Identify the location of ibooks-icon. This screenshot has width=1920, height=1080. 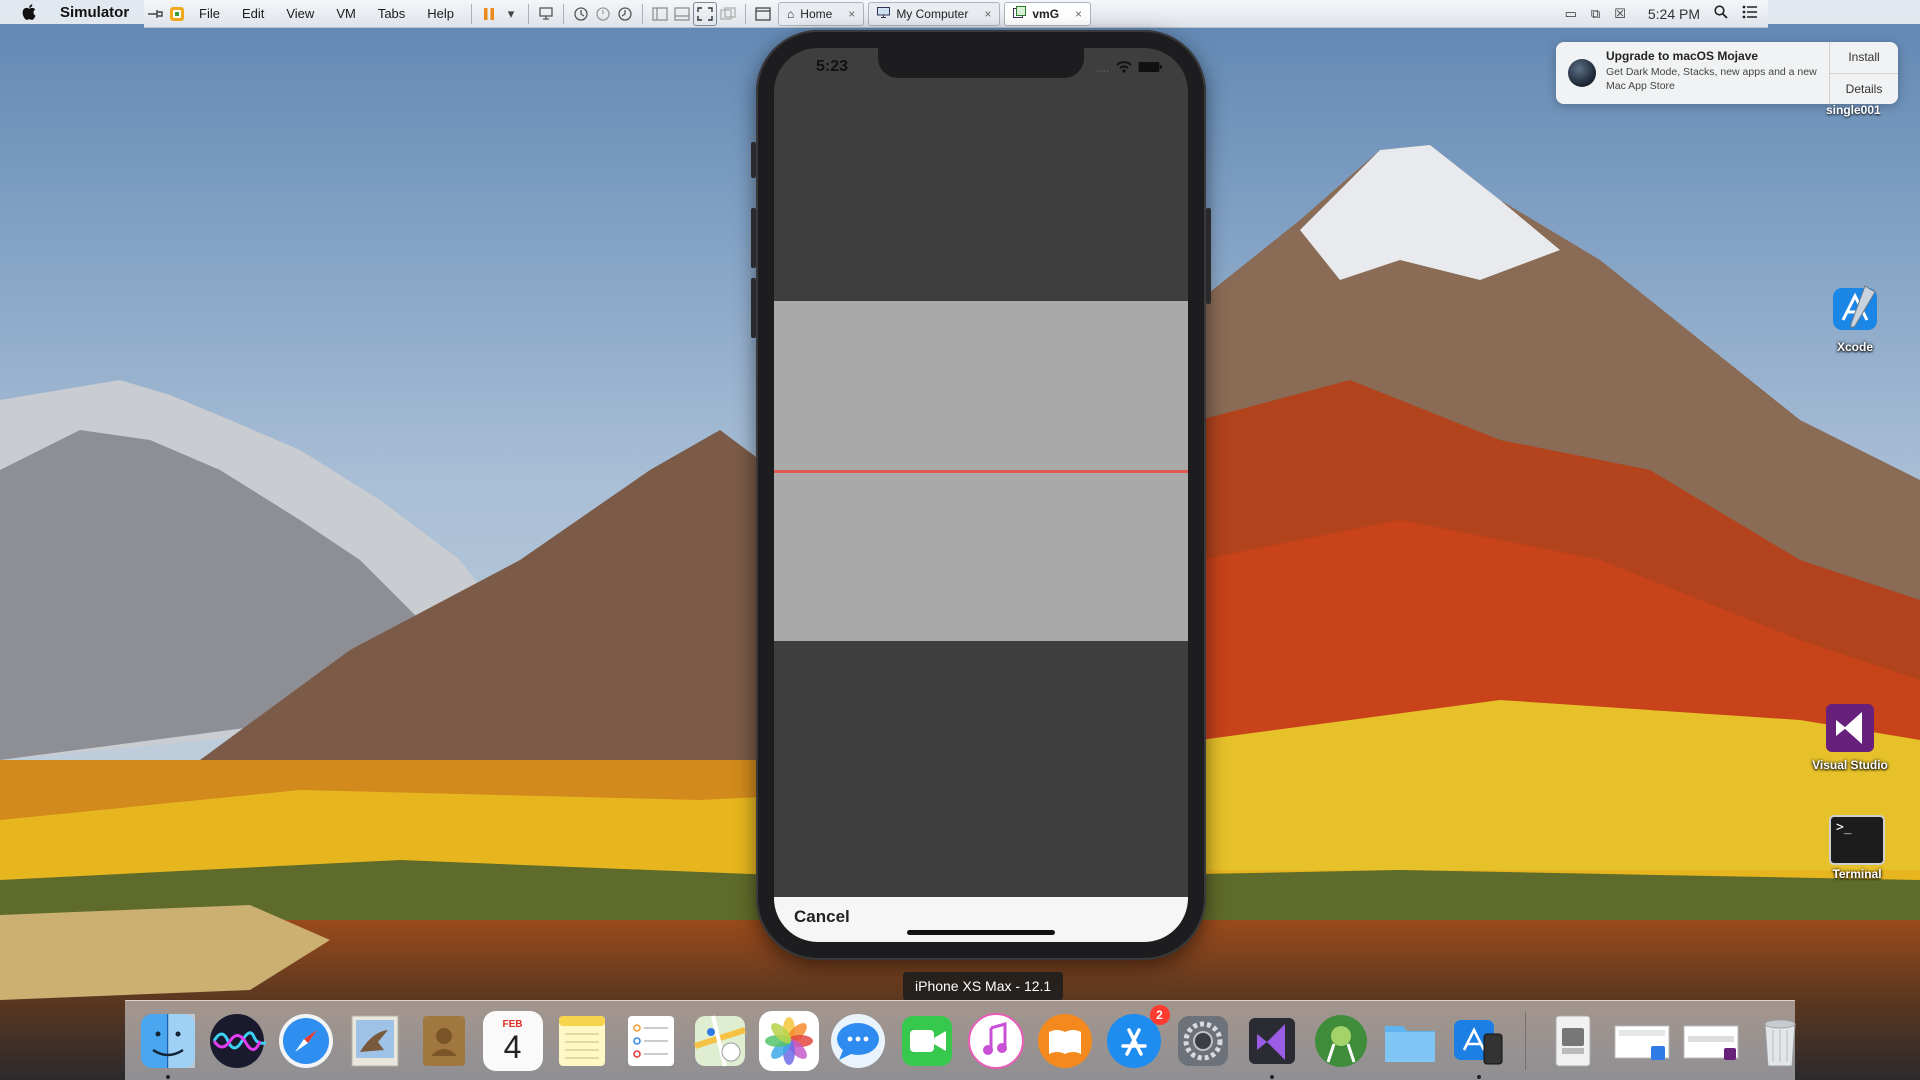
(1064, 1040).